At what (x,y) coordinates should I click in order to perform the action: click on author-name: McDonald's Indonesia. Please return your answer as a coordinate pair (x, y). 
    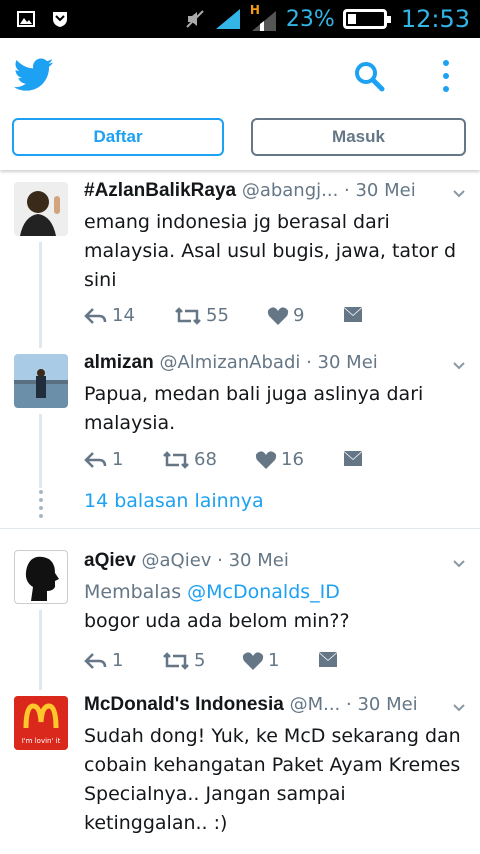
    Looking at the image, I should click on (184, 704).